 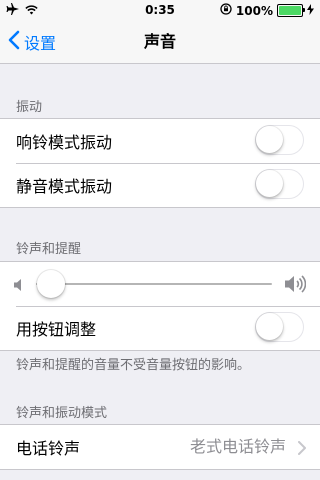 I want to click on button-adjust-toggle, so click(x=279, y=327).